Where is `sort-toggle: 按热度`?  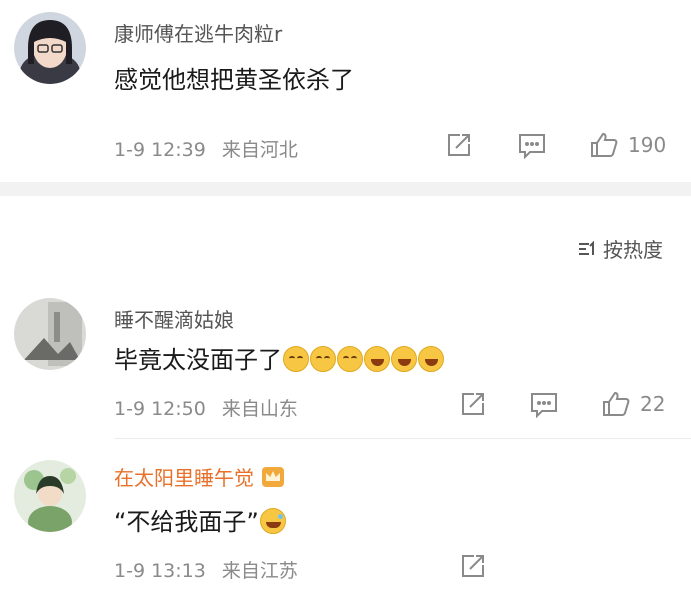 sort-toggle: 按热度 is located at coordinates (620, 248).